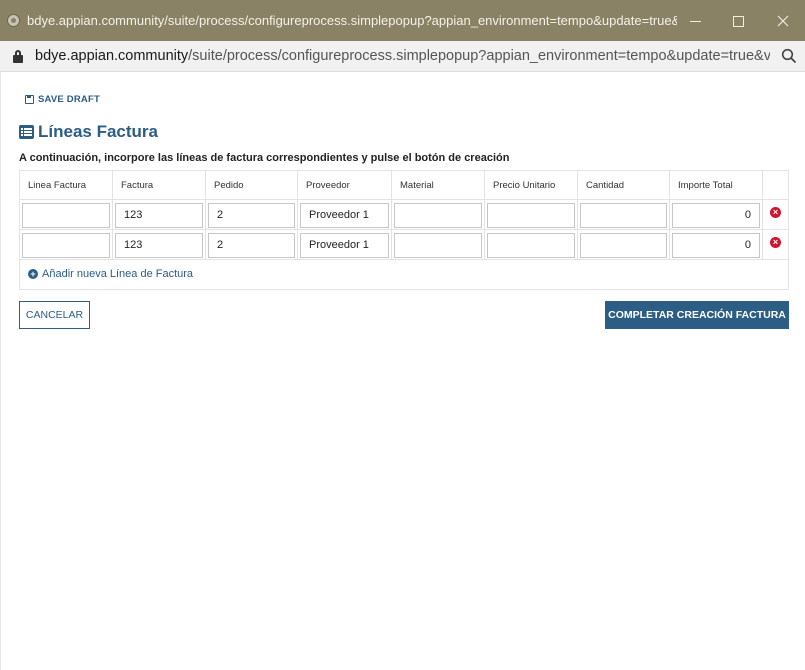 The image size is (805, 670). I want to click on close-window-button, so click(783, 21).